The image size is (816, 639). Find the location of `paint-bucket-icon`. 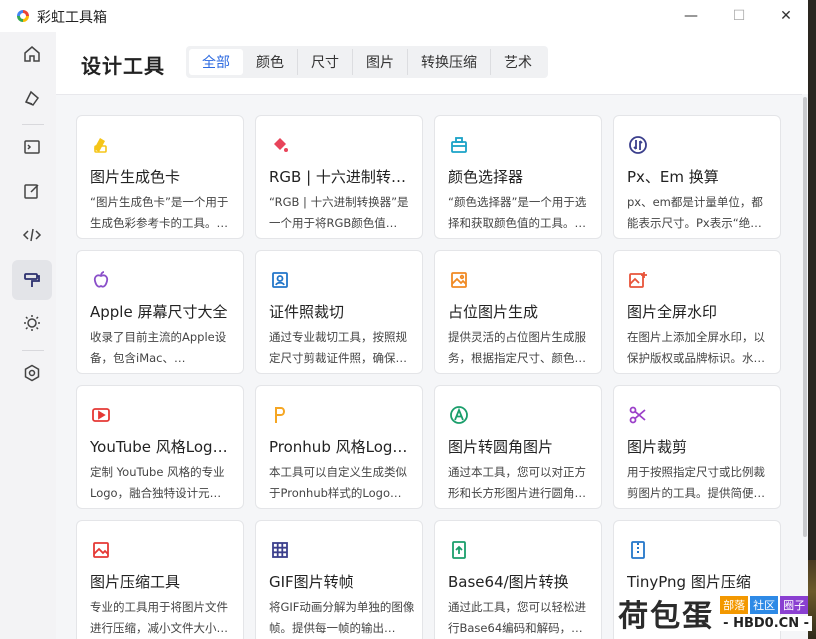

paint-bucket-icon is located at coordinates (280, 145).